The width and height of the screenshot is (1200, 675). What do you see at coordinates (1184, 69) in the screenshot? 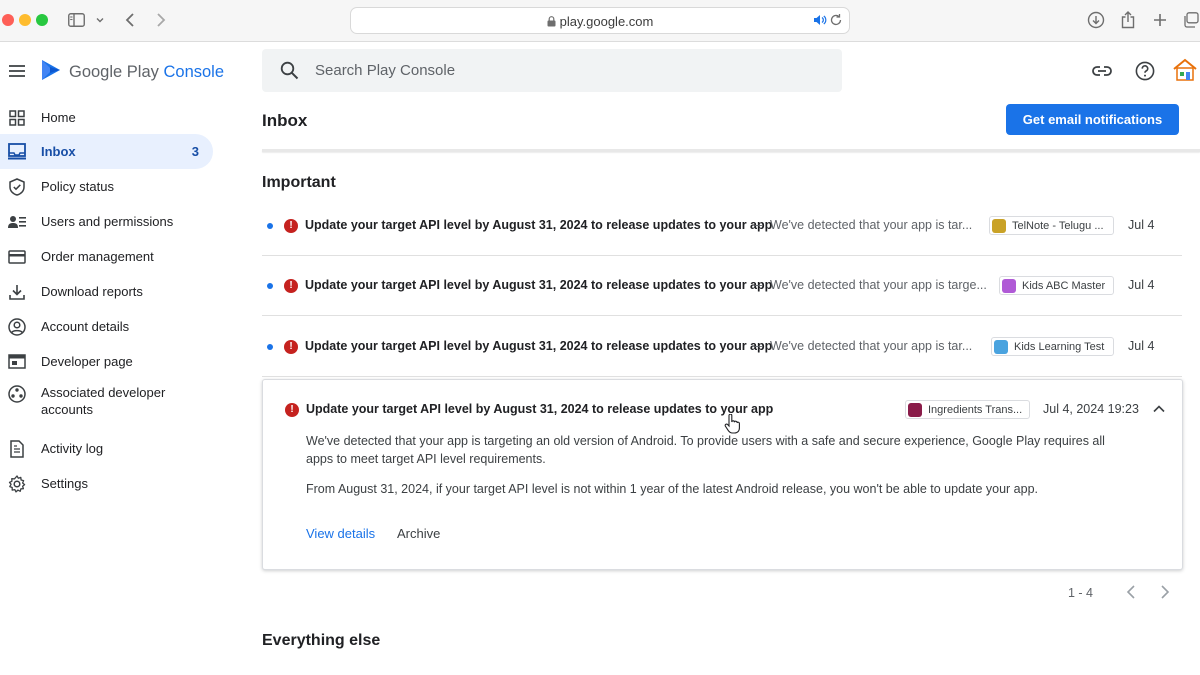
I see `account-avatar-icon` at bounding box center [1184, 69].